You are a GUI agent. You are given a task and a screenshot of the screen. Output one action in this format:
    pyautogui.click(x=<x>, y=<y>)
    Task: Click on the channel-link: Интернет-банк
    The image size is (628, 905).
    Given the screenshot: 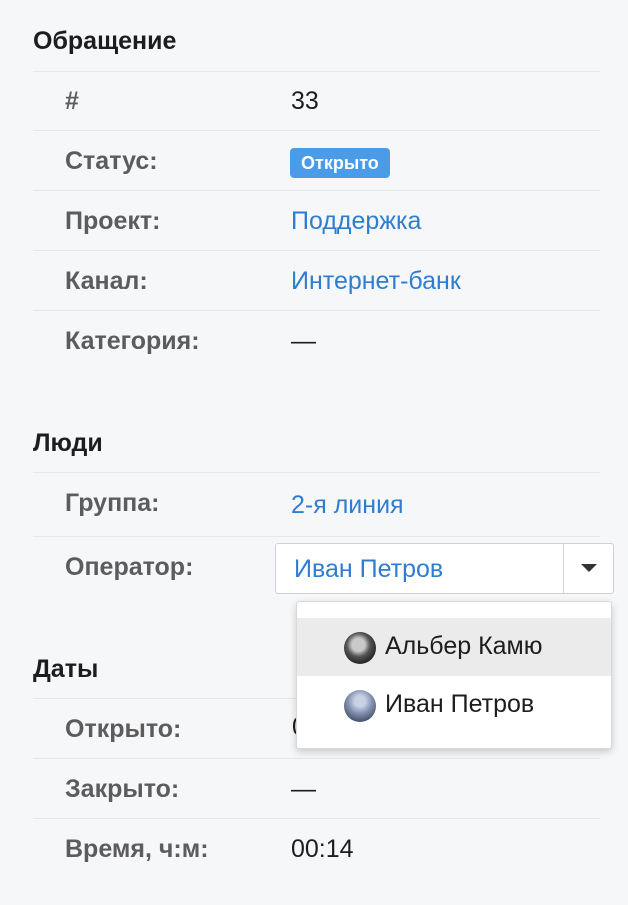 What is the action you would take?
    pyautogui.click(x=376, y=281)
    